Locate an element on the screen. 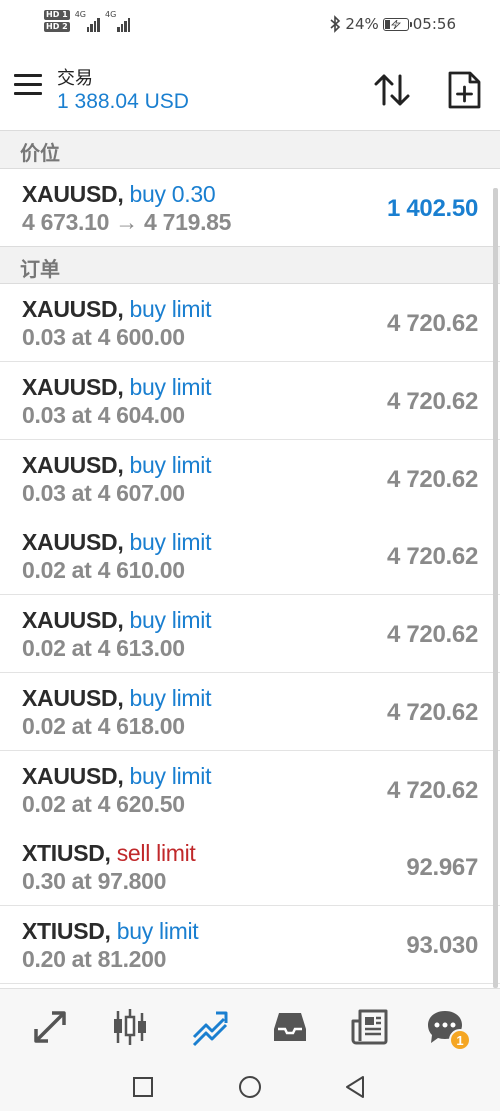 The width and height of the screenshot is (500, 1111). chart-icon is located at coordinates (130, 1027).